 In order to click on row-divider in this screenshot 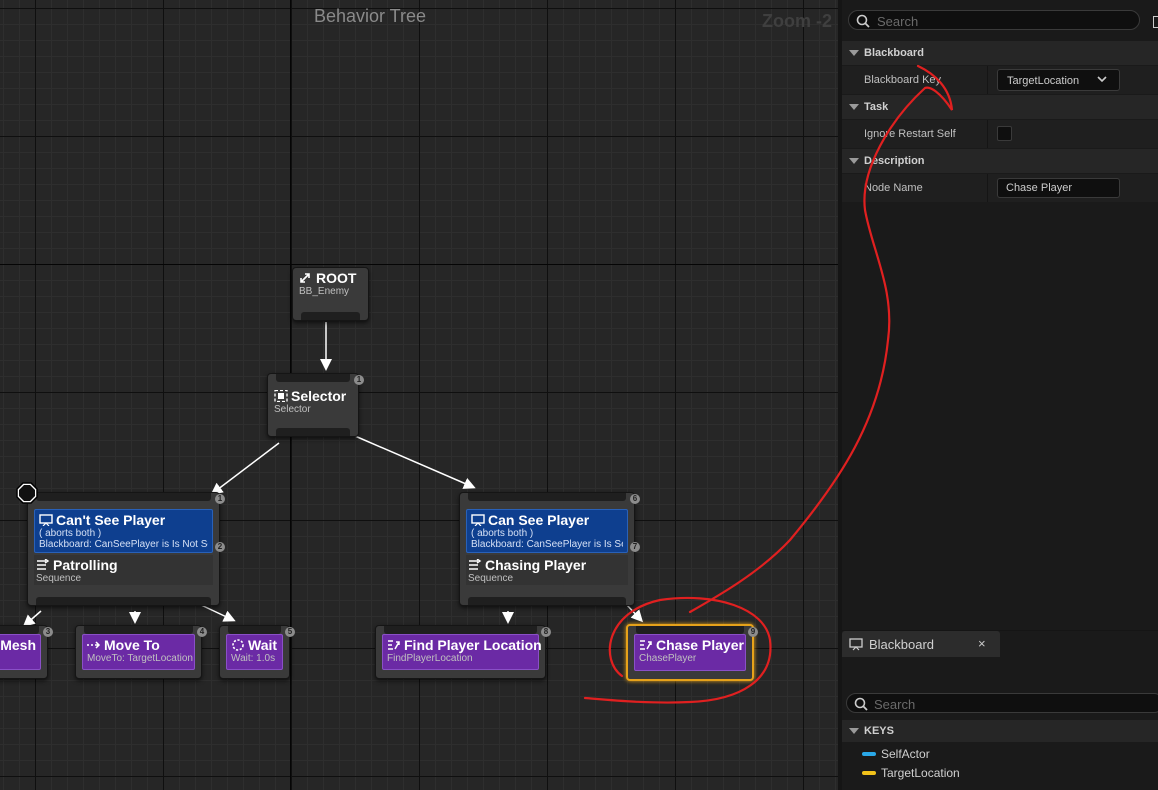, I will do `click(987, 80)`.